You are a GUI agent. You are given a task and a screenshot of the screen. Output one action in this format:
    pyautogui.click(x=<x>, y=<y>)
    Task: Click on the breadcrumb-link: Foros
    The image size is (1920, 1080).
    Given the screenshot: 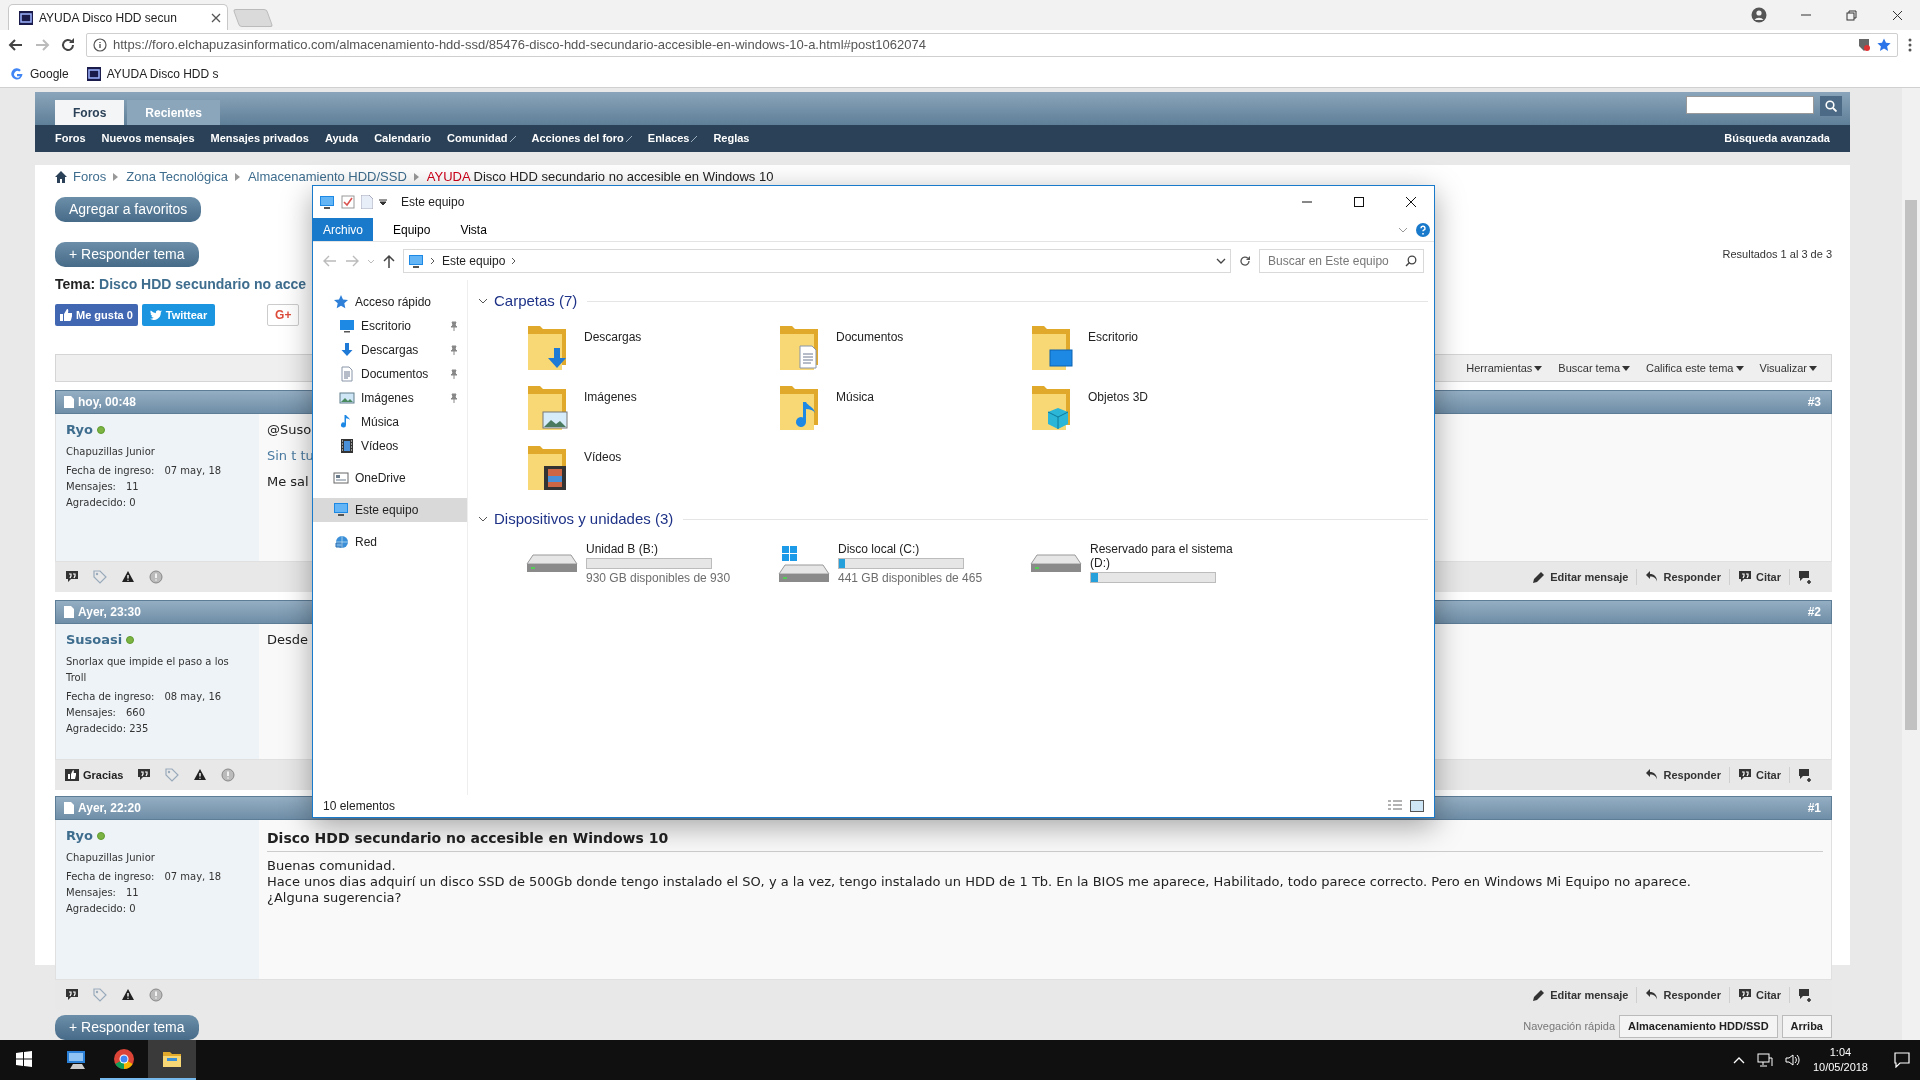 What is the action you would take?
    pyautogui.click(x=90, y=177)
    